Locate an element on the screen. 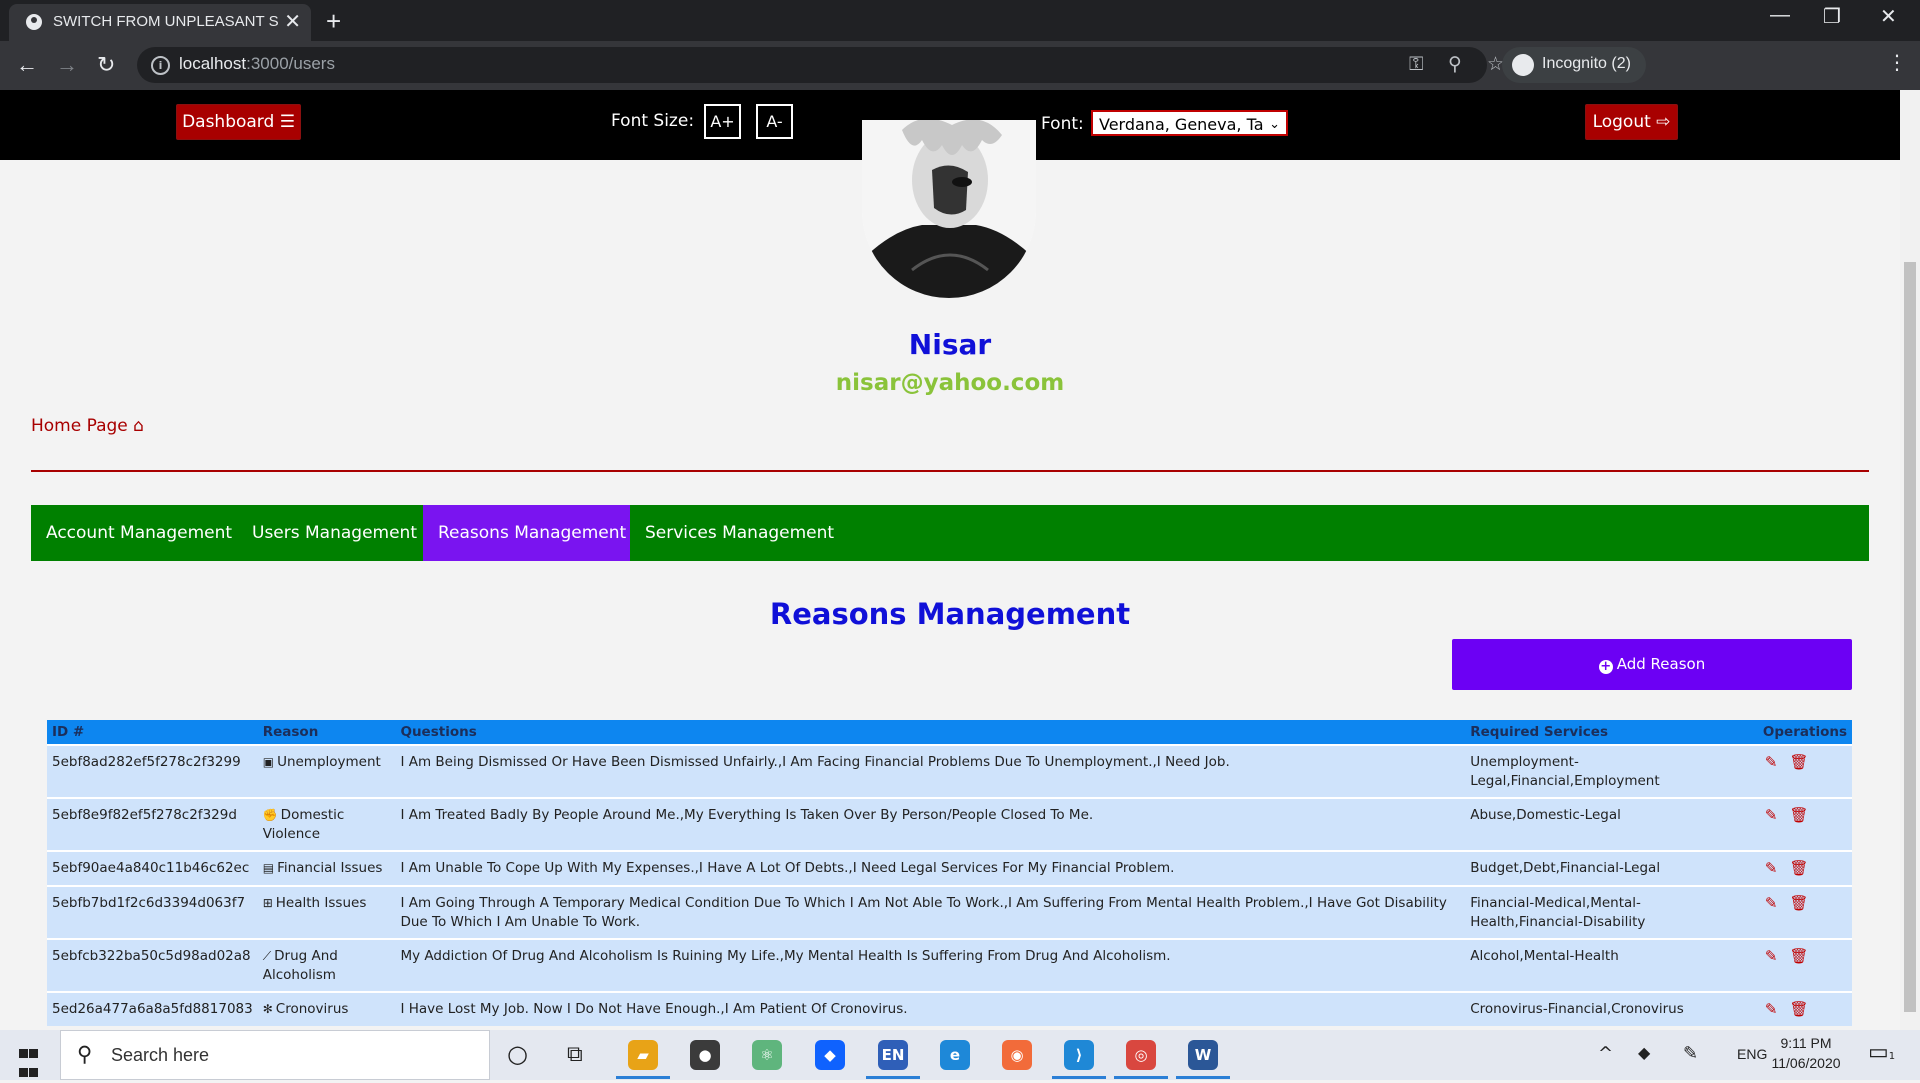  reason-icon: ▣ is located at coordinates (268, 762).